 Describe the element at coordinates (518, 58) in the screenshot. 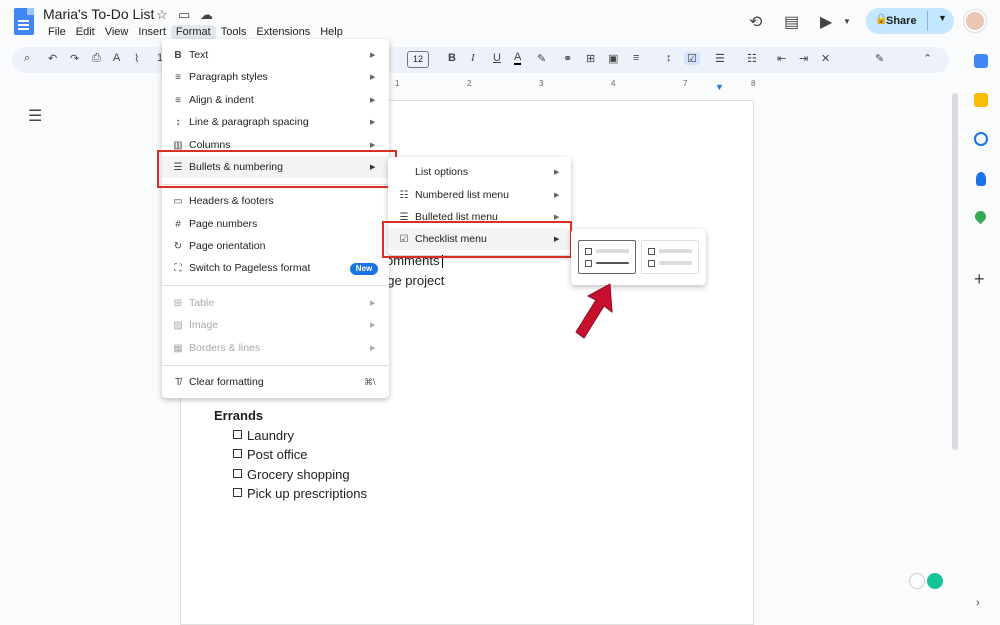

I see `text-color-icon: A` at that location.